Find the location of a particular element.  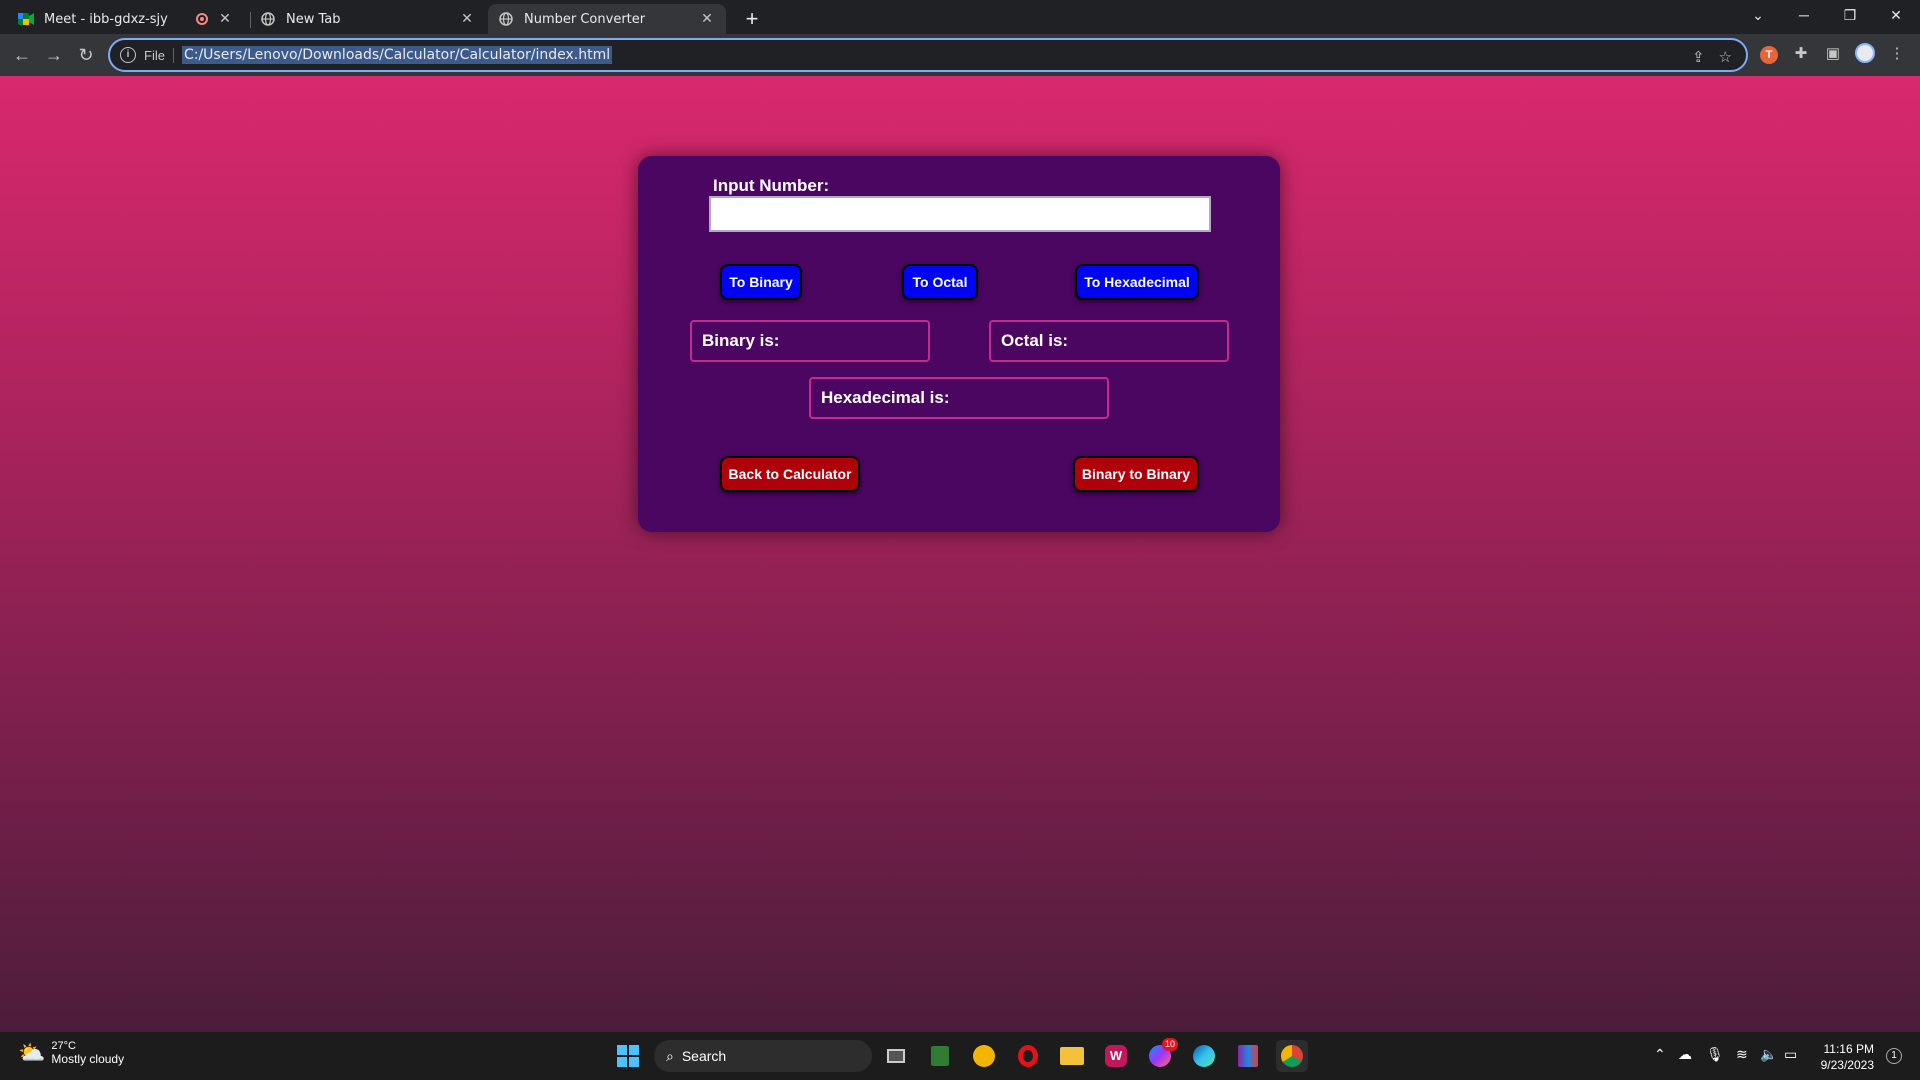

battery-icon: ▭ is located at coordinates (1790, 1054).